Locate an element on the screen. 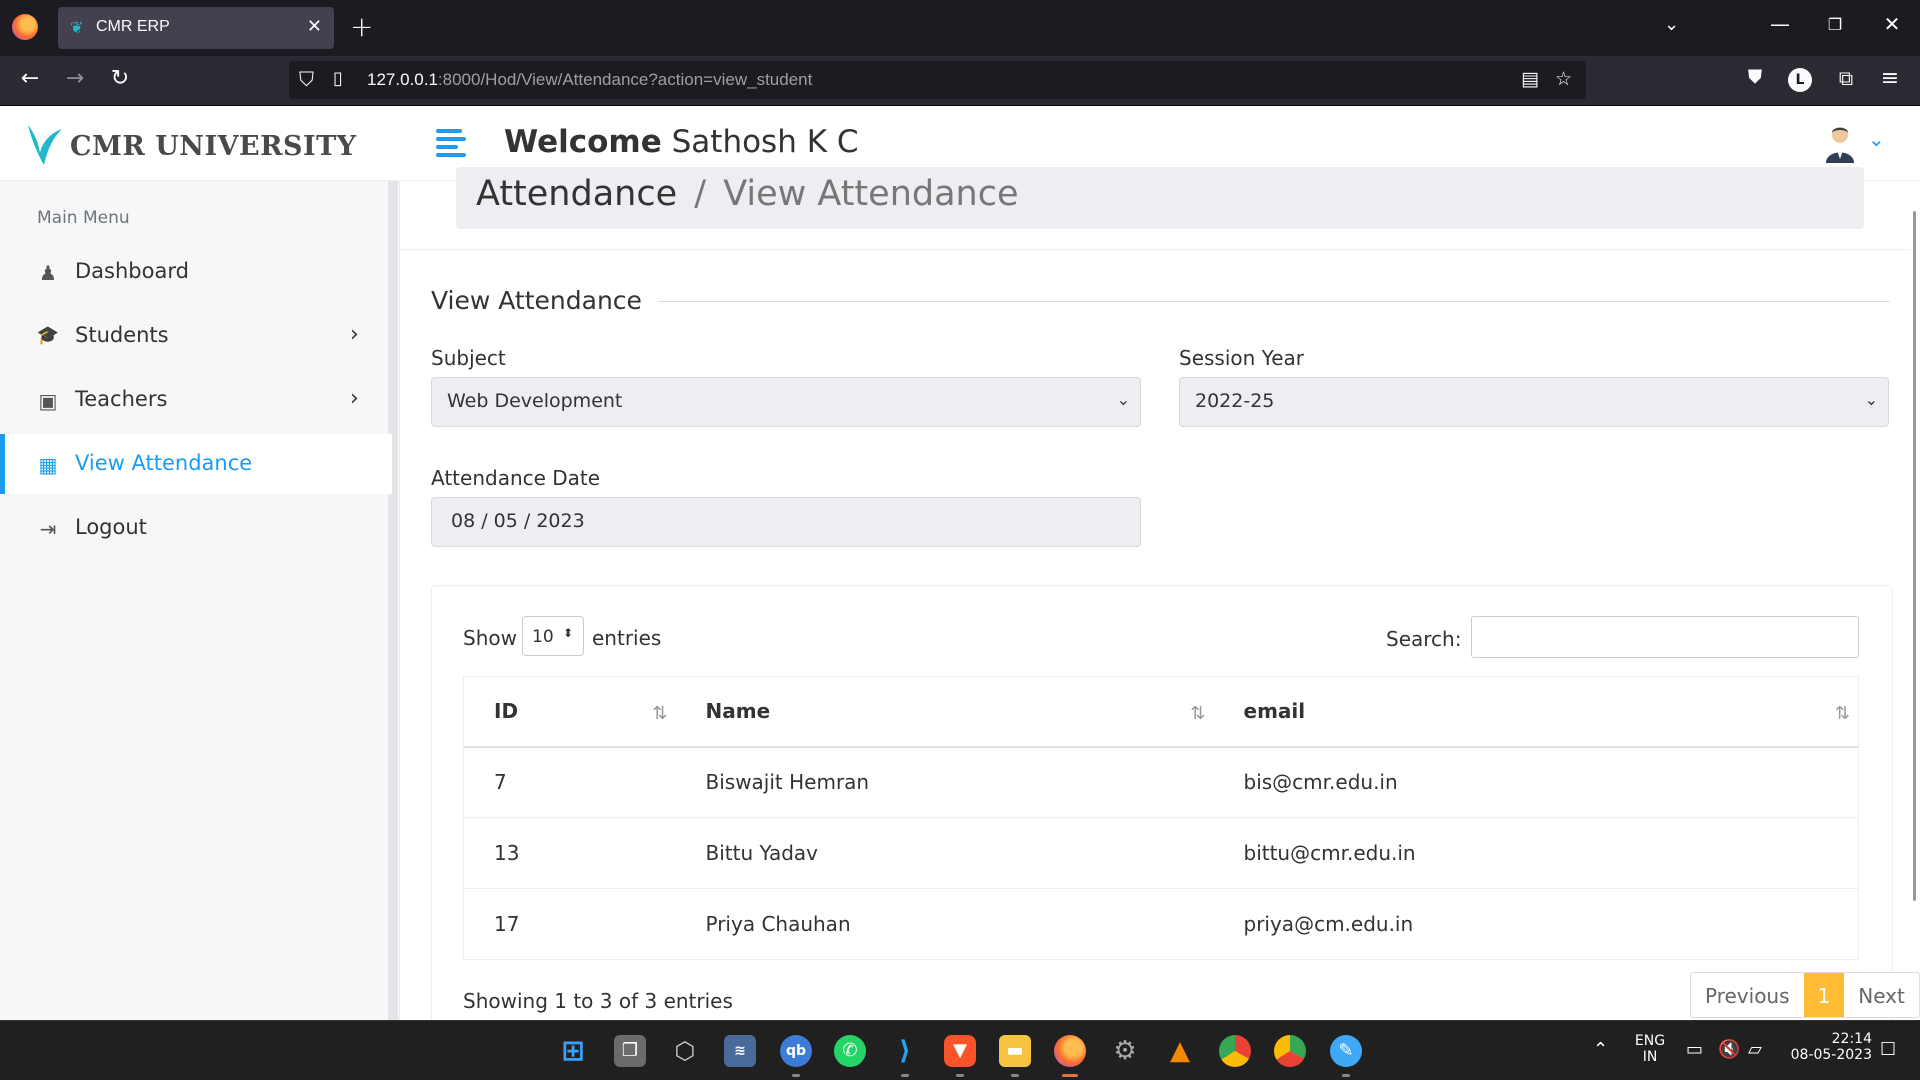 The width and height of the screenshot is (1920, 1080). qbittorrent-icon: qb is located at coordinates (796, 1051).